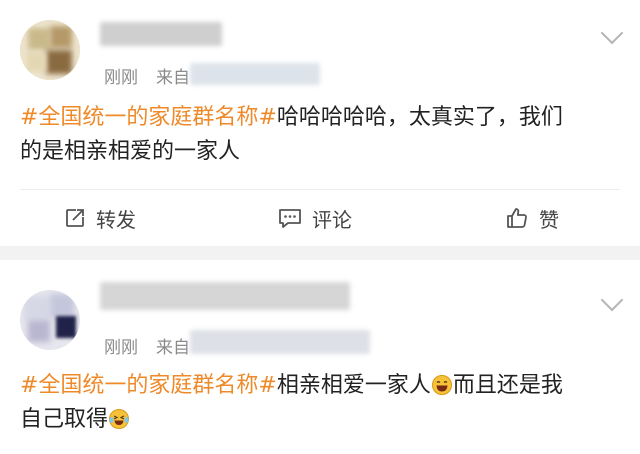  Describe the element at coordinates (441, 385) in the screenshot. I see `laughing-emoji` at that location.